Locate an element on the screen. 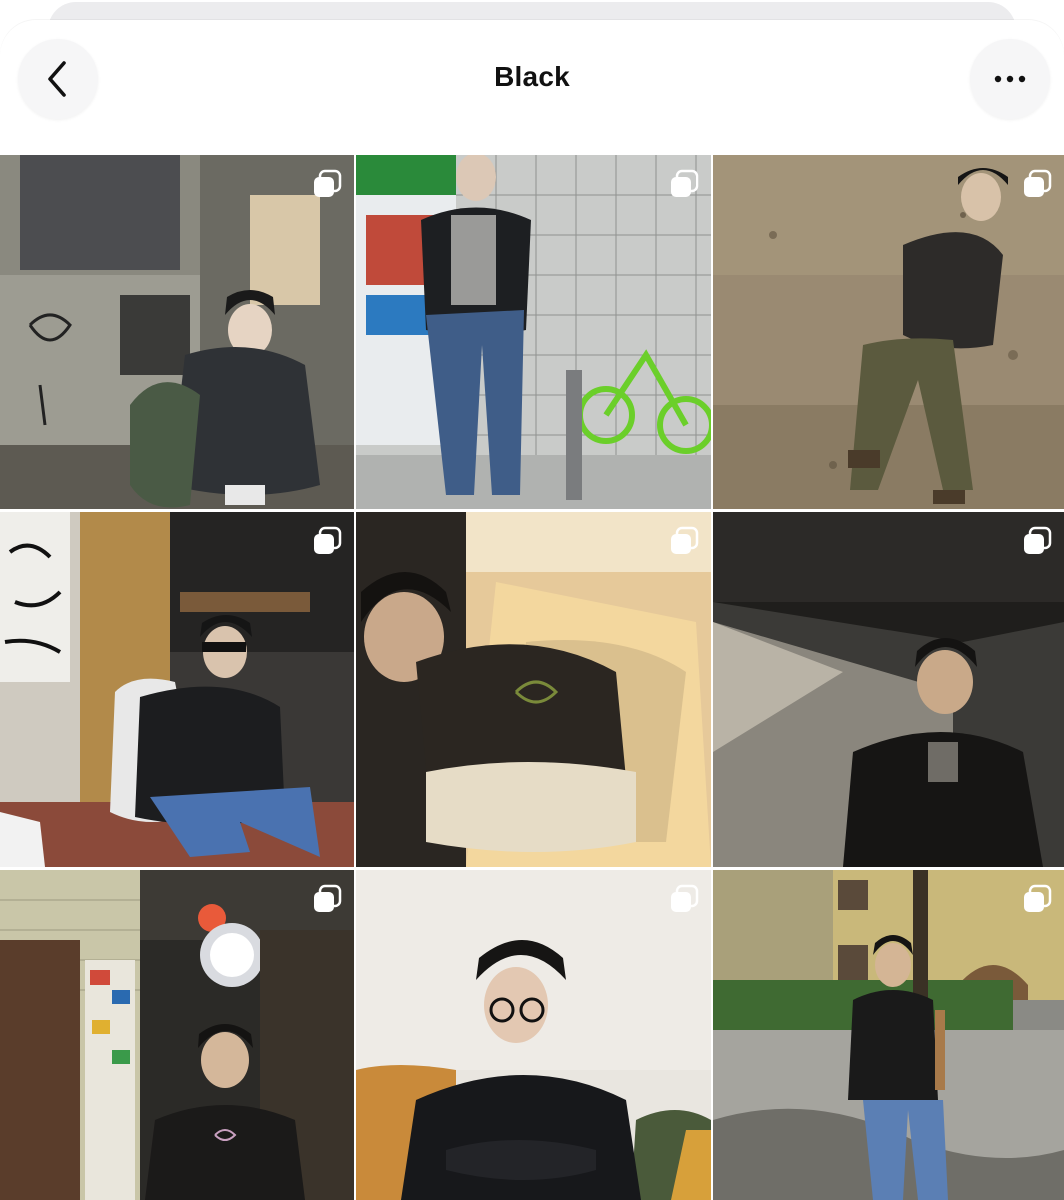 Image resolution: width=1064 pixels, height=1200 pixels. top-bar: Black is located at coordinates (532, 87).